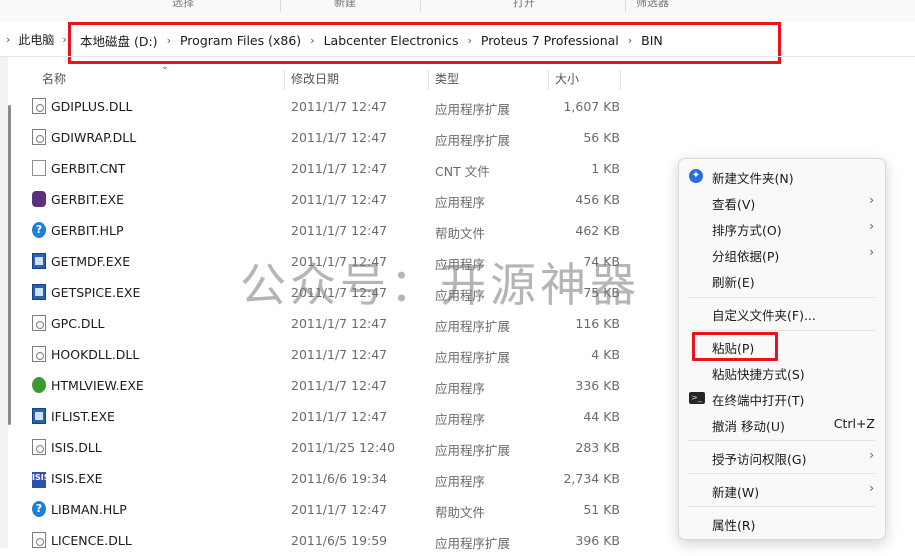 Image resolution: width=915 pixels, height=556 pixels. Describe the element at coordinates (782, 254) in the screenshot. I see `menu-item-group: 分组依据(P) ›` at that location.